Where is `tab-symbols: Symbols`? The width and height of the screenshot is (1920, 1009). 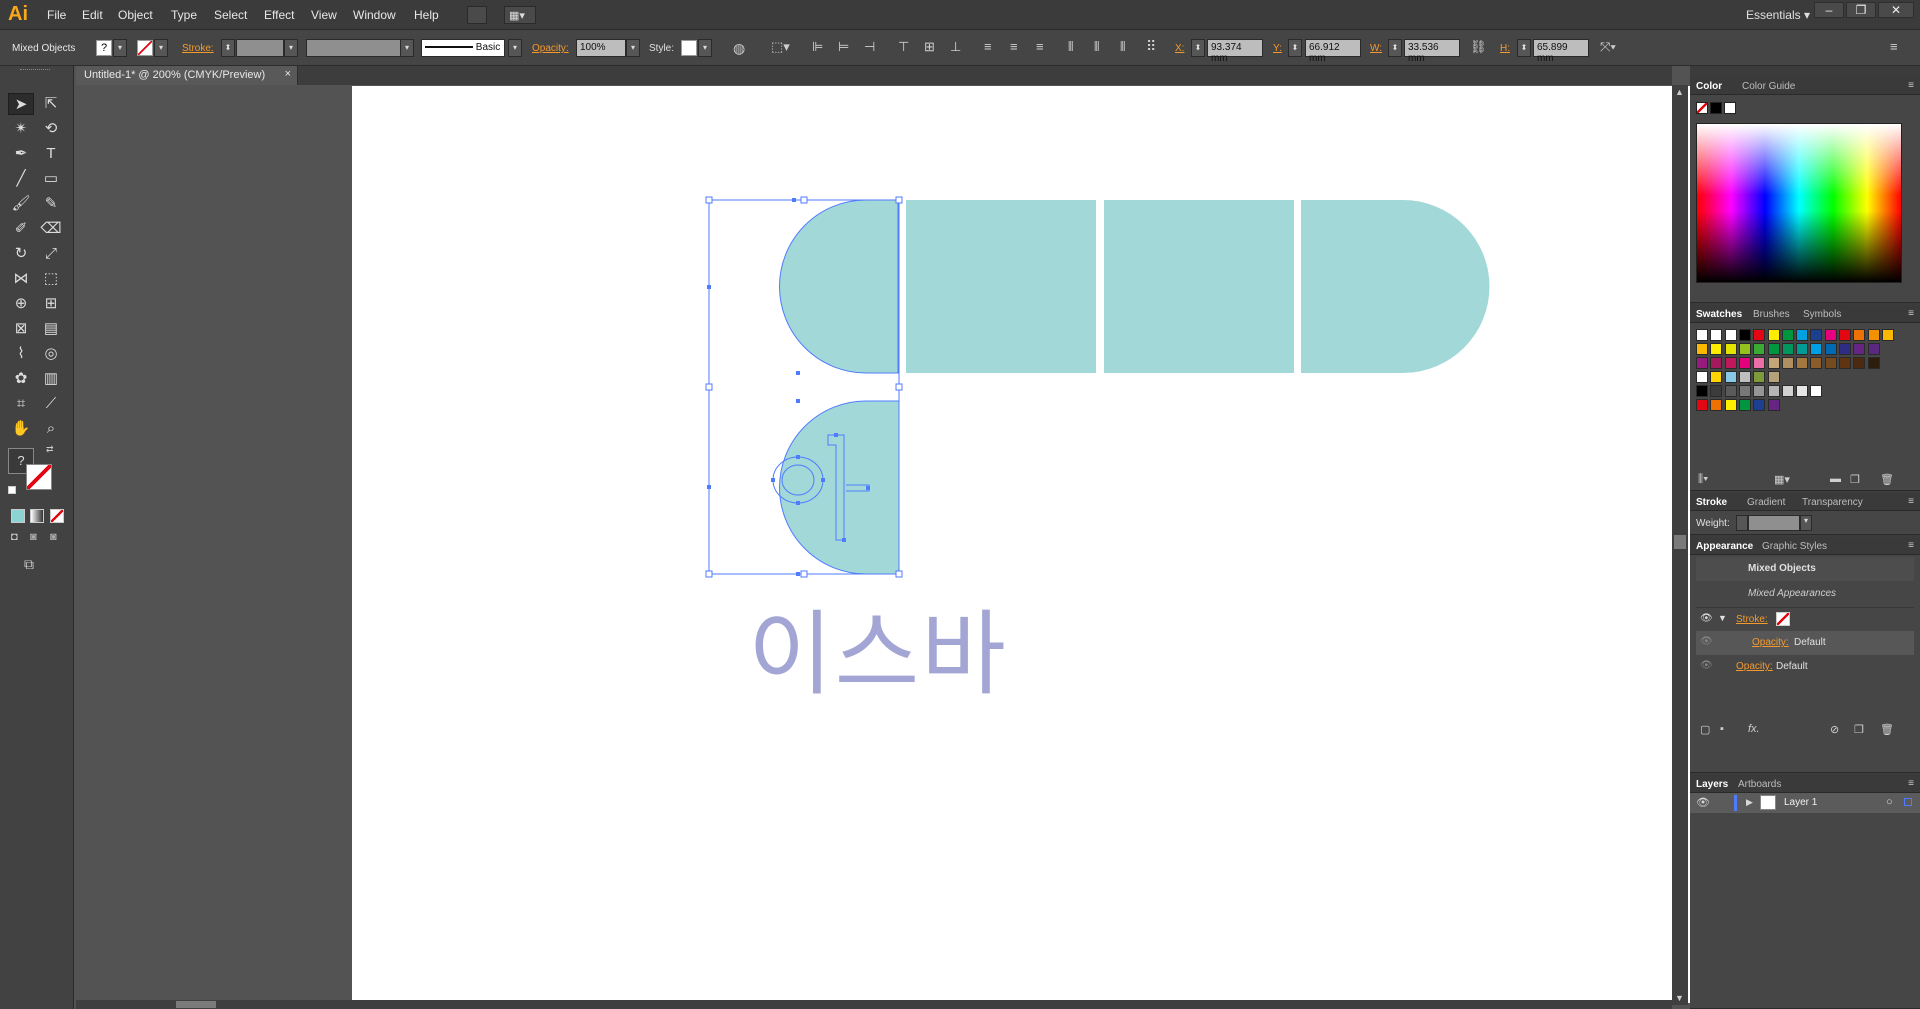 tab-symbols: Symbols is located at coordinates (1822, 314).